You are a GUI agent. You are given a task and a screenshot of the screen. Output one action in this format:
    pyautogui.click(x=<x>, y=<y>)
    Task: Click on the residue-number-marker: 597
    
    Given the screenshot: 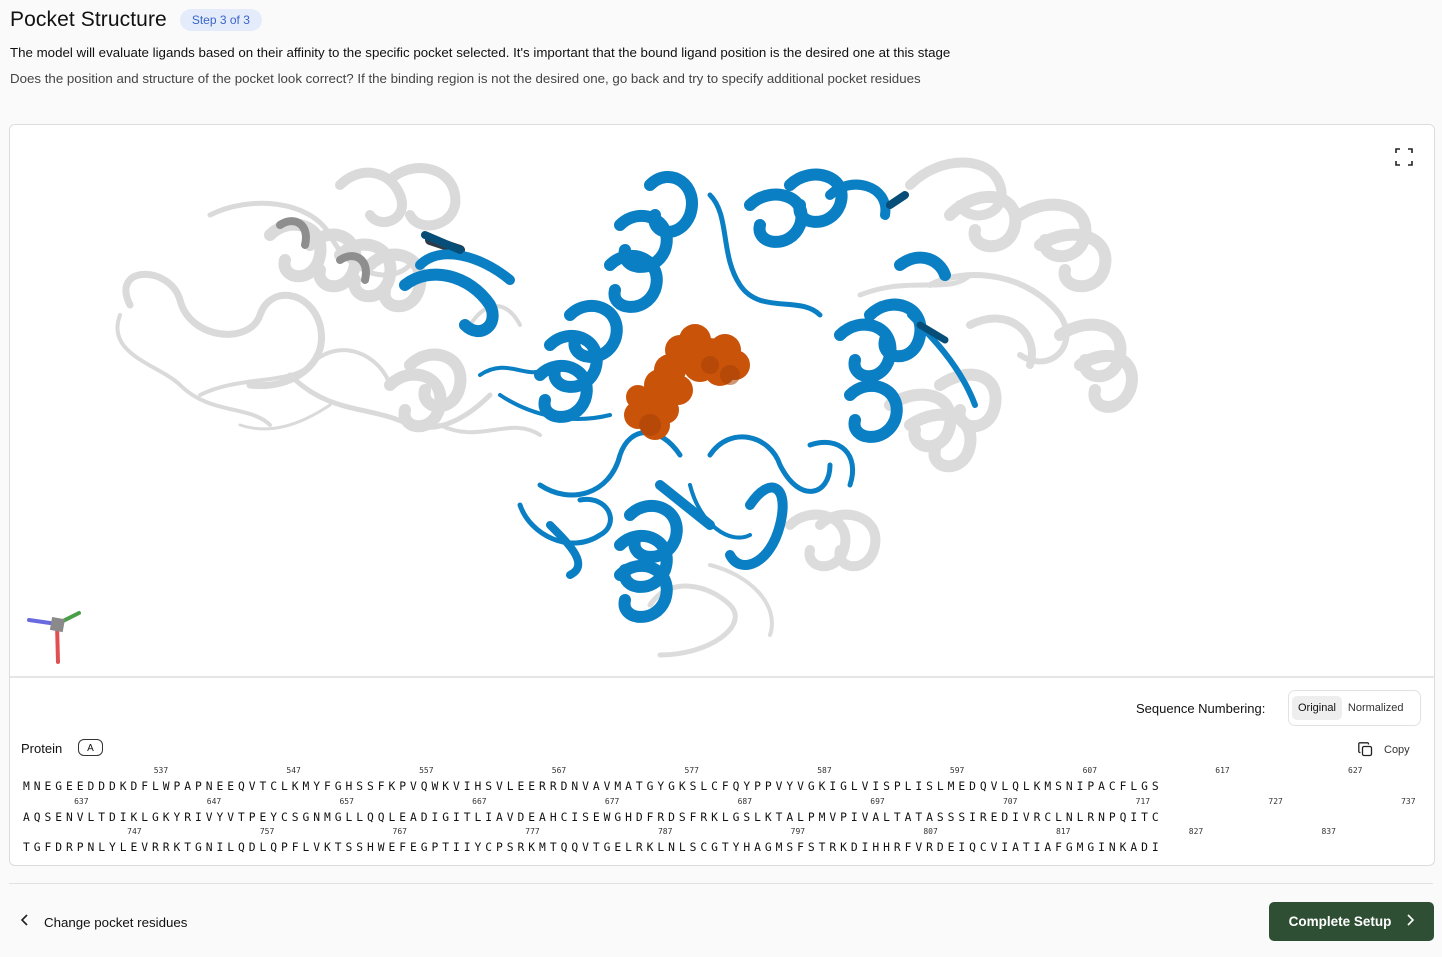 What is the action you would take?
    pyautogui.click(x=957, y=770)
    